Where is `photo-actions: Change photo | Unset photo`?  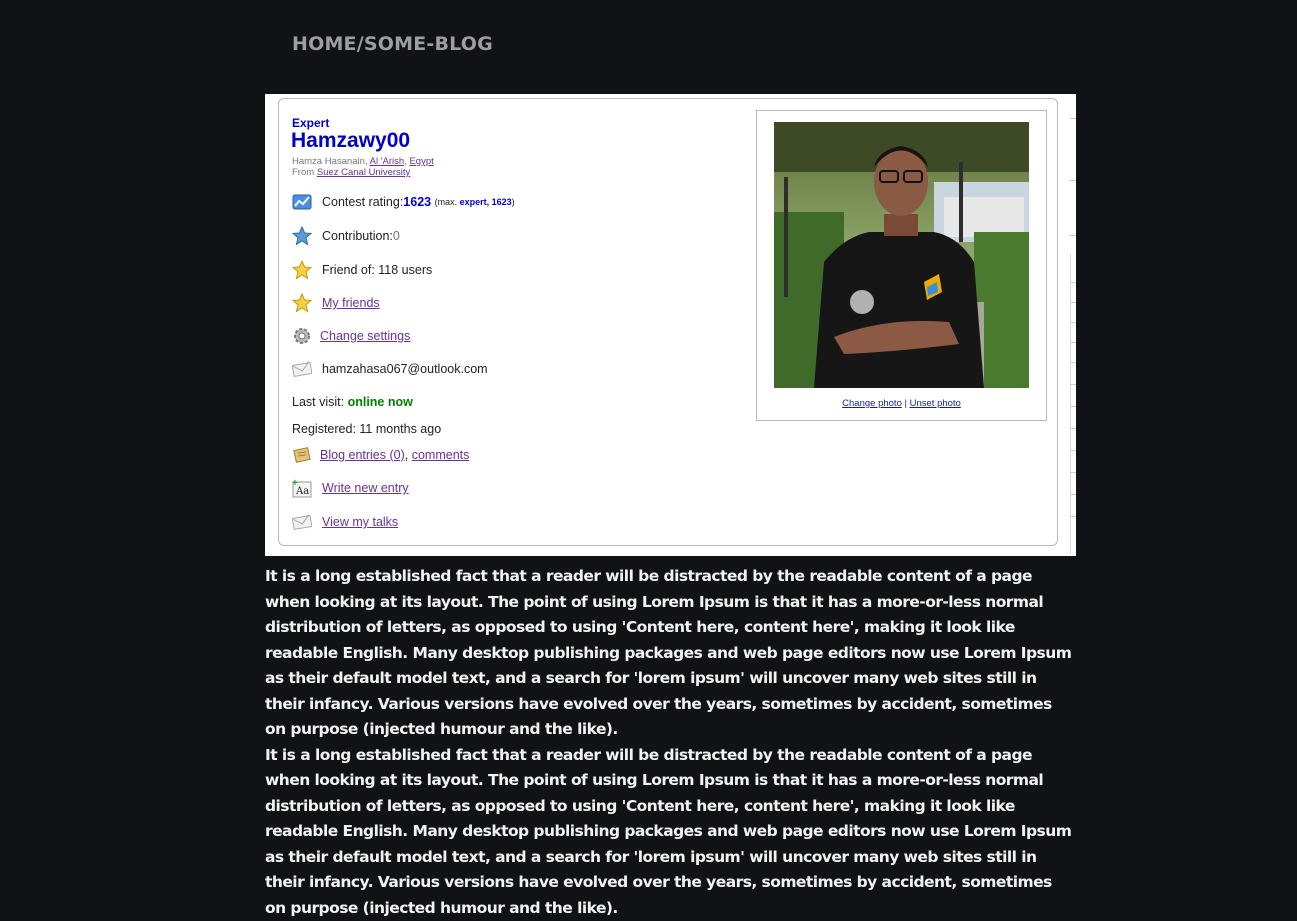 photo-actions: Change photo | Unset photo is located at coordinates (901, 403).